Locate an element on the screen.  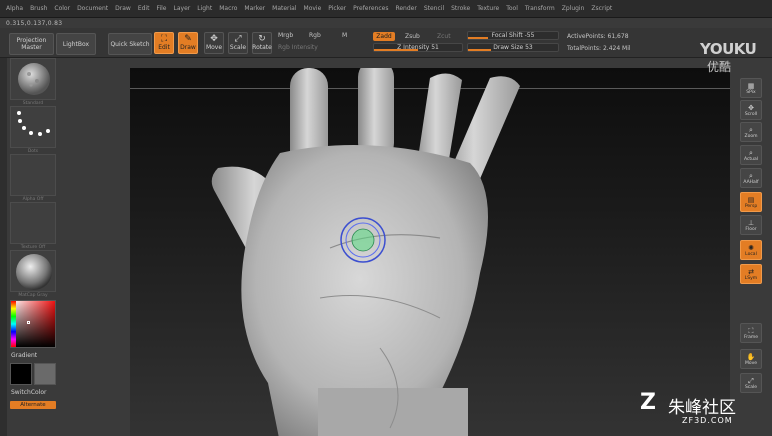
focal-shift-fill is located at coordinates (478, 38).